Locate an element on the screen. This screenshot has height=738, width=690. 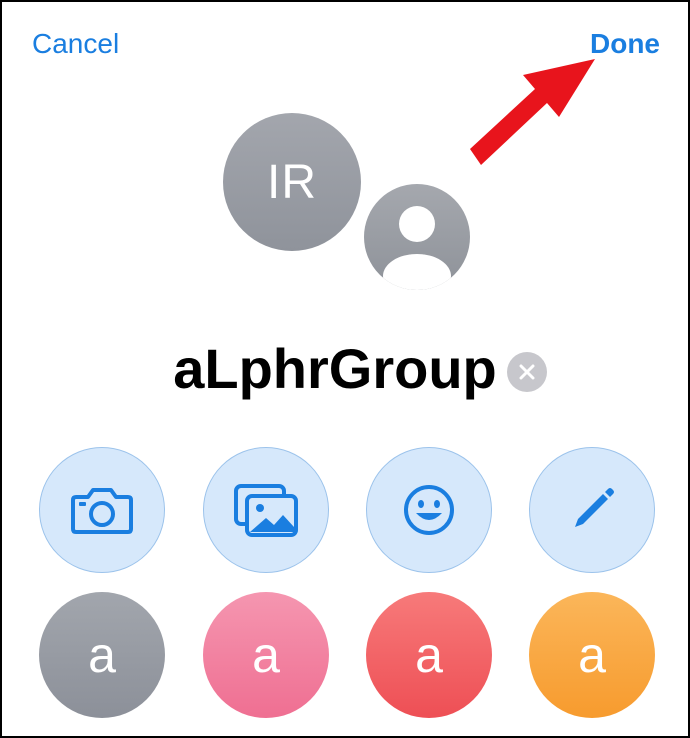
photo-library-button is located at coordinates (266, 510).